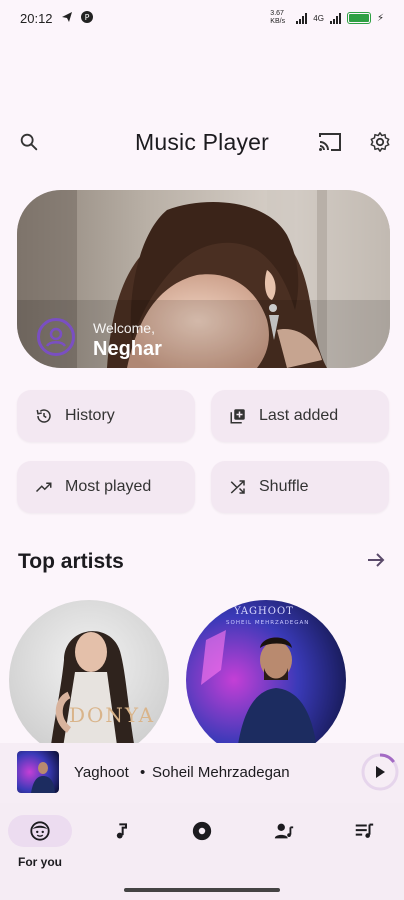  Describe the element at coordinates (43, 487) in the screenshot. I see `trending-up-icon` at that location.